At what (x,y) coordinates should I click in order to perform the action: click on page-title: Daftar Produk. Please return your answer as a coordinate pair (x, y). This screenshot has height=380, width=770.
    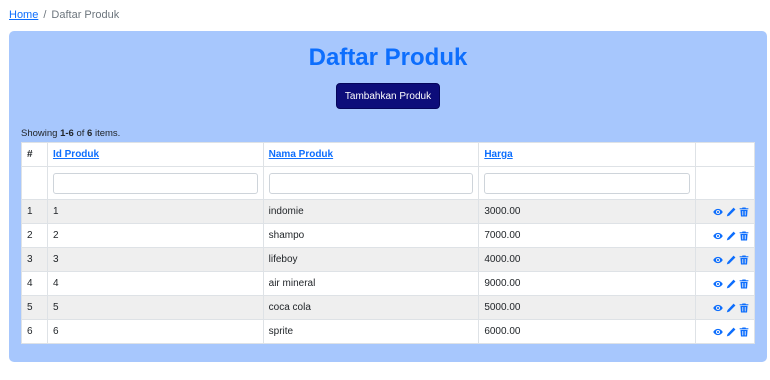
    Looking at the image, I should click on (388, 57).